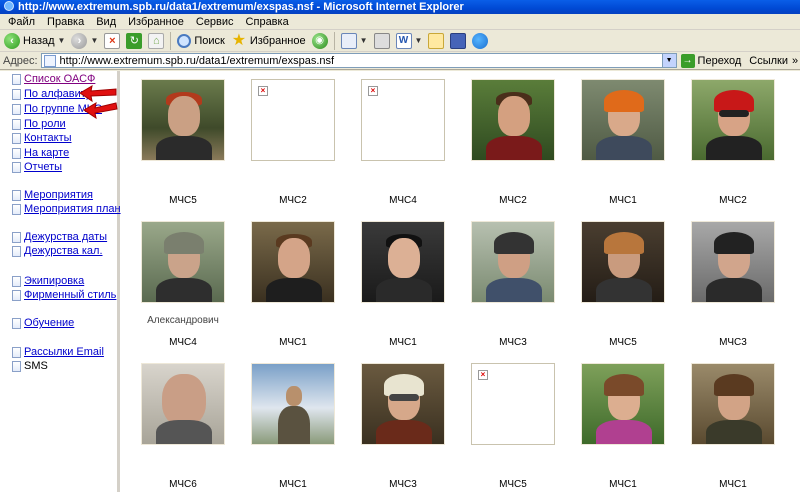  Describe the element at coordinates (668, 60) in the screenshot. I see `address-dropdown-icon: ▼` at that location.